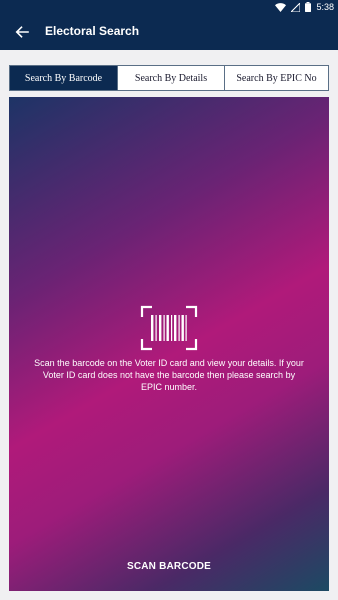  Describe the element at coordinates (169, 7) in the screenshot. I see `status-bar: 5:38` at that location.